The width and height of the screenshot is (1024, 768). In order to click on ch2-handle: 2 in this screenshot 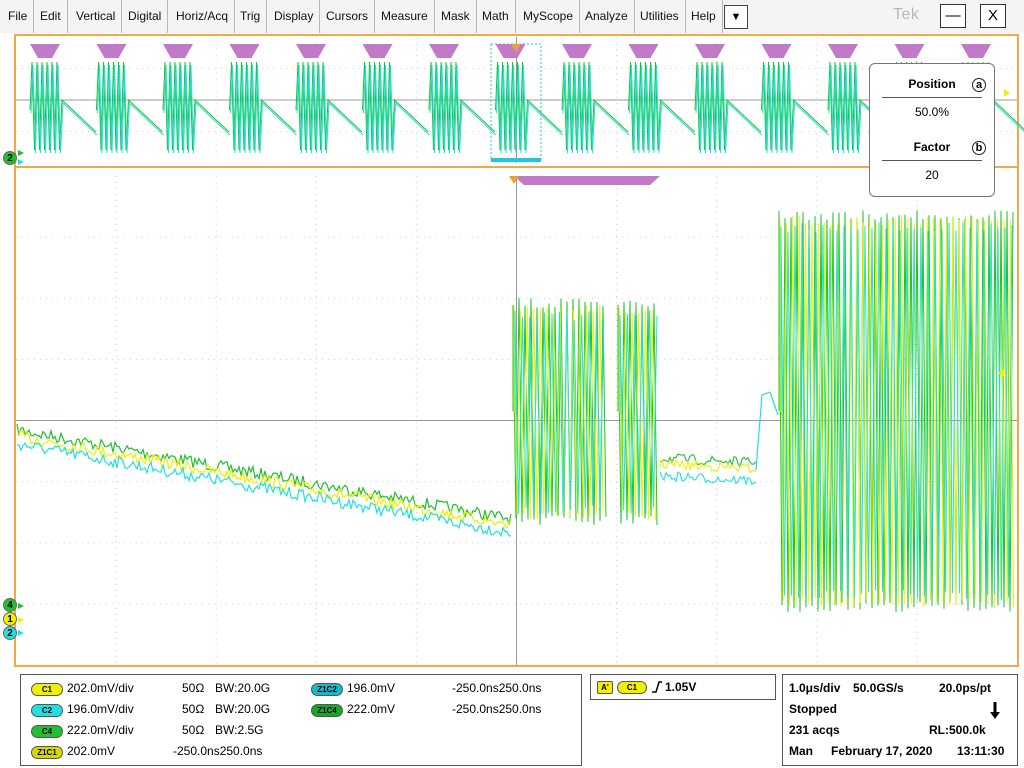, I will do `click(10, 633)`.